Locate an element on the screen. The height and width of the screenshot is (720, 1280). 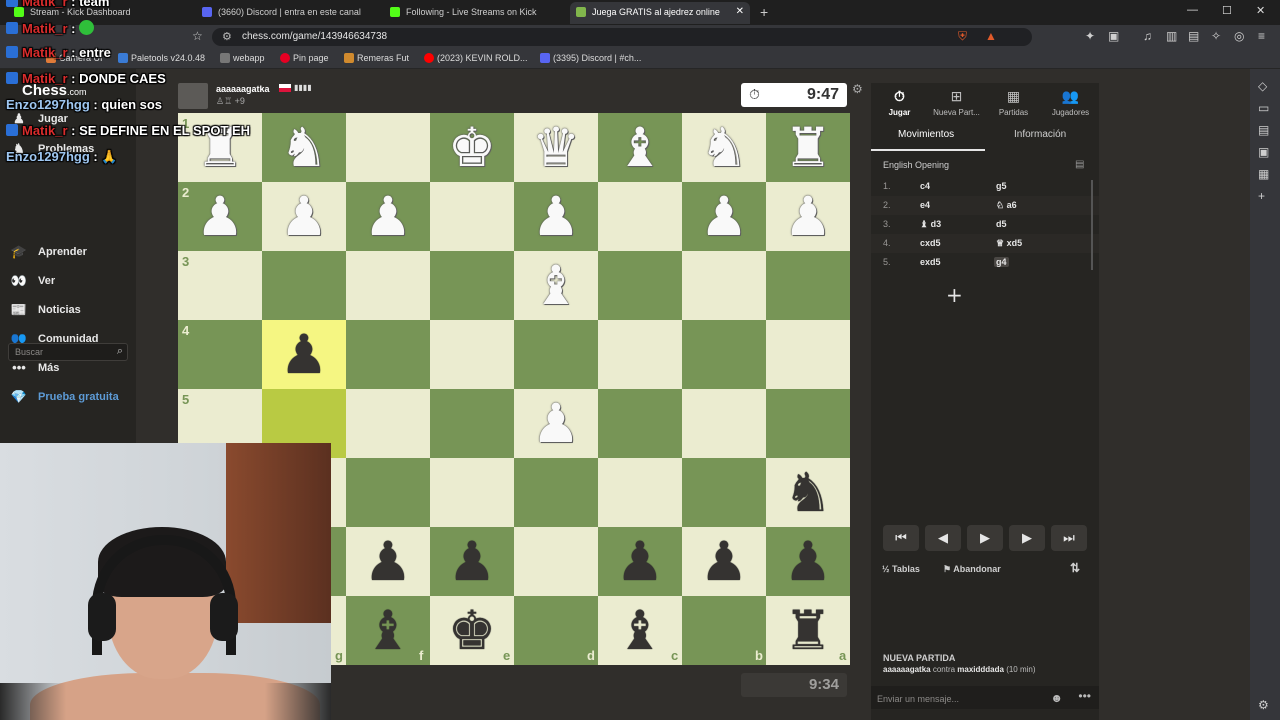
sidebar-toggle-icon: ▥ is located at coordinates (1171, 36).